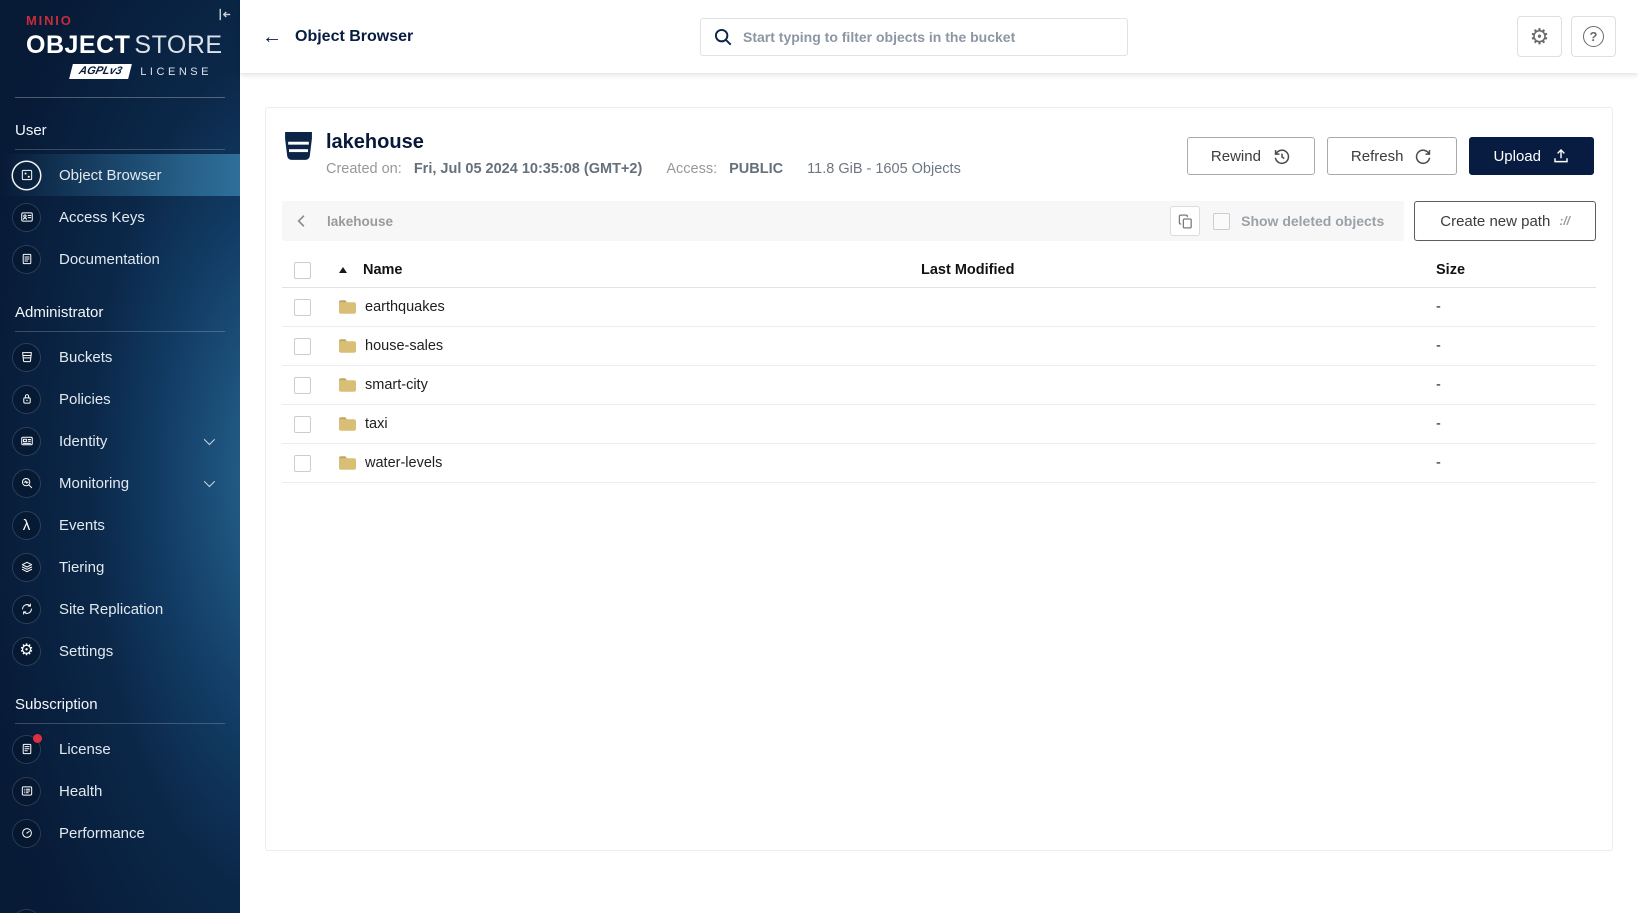 The width and height of the screenshot is (1638, 913). What do you see at coordinates (354, 36) in the screenshot?
I see `page-title: Object Browser` at bounding box center [354, 36].